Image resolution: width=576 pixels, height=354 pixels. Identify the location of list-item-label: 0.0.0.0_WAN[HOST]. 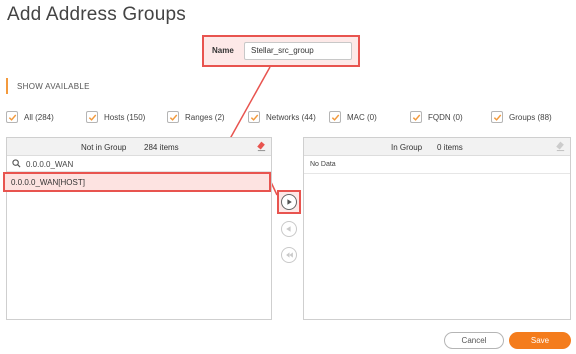
(48, 182).